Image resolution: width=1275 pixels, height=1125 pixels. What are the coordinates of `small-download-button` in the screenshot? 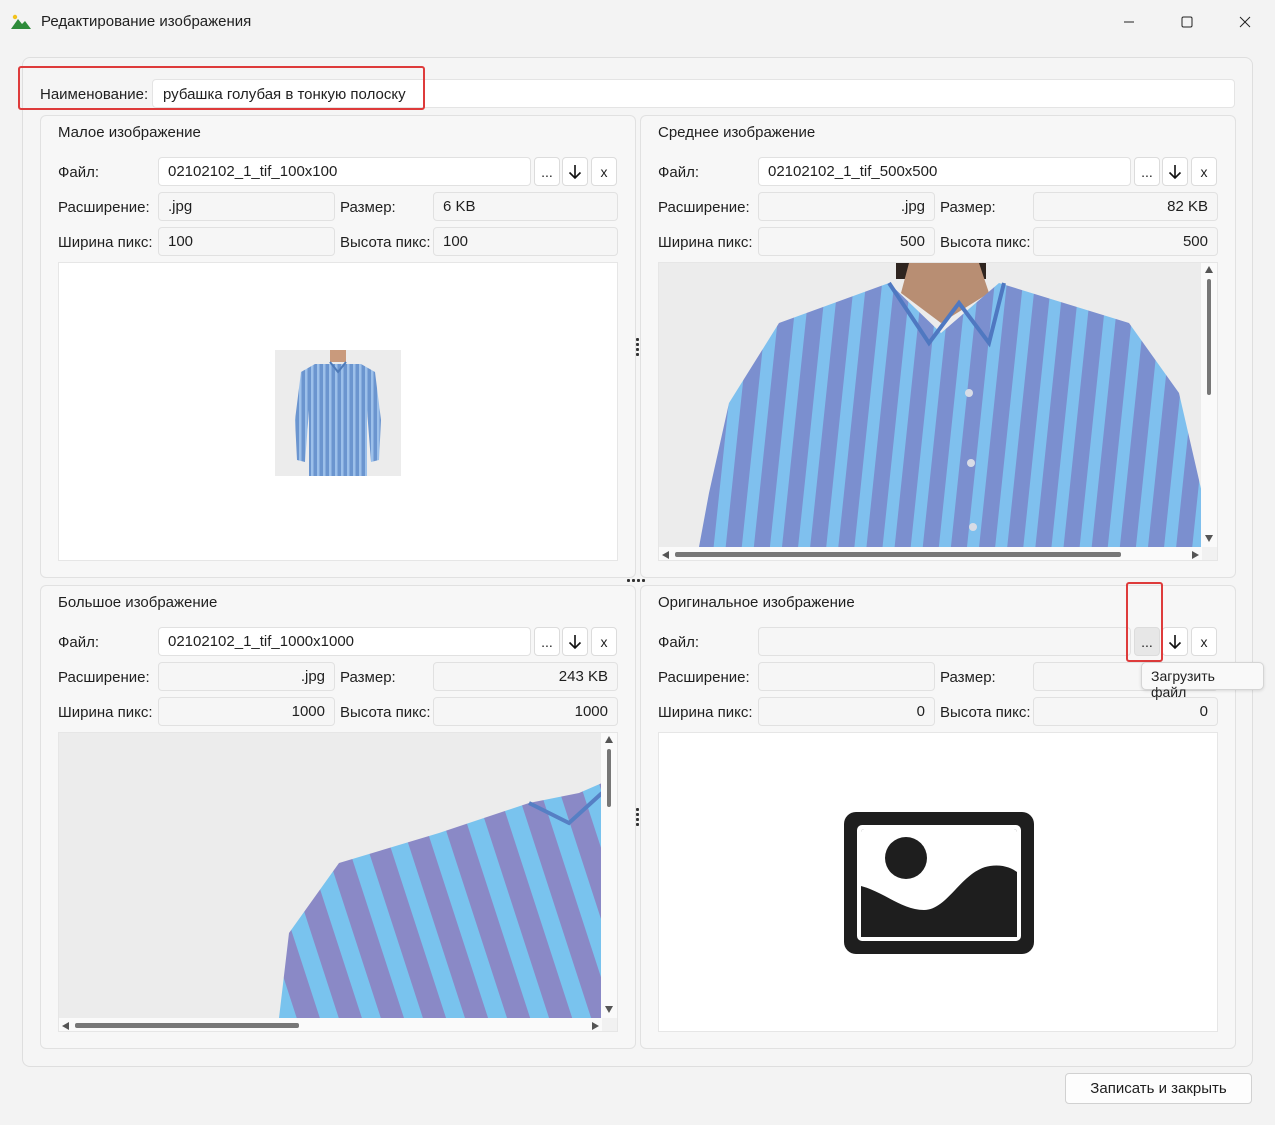 It's located at (575, 171).